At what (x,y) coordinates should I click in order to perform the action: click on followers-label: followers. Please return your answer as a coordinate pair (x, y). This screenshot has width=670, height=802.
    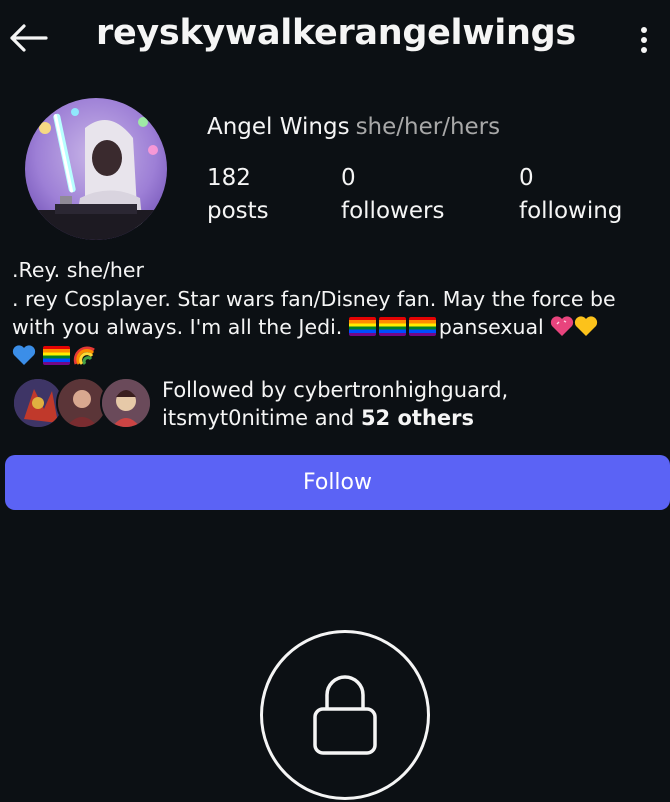
    Looking at the image, I should click on (393, 211).